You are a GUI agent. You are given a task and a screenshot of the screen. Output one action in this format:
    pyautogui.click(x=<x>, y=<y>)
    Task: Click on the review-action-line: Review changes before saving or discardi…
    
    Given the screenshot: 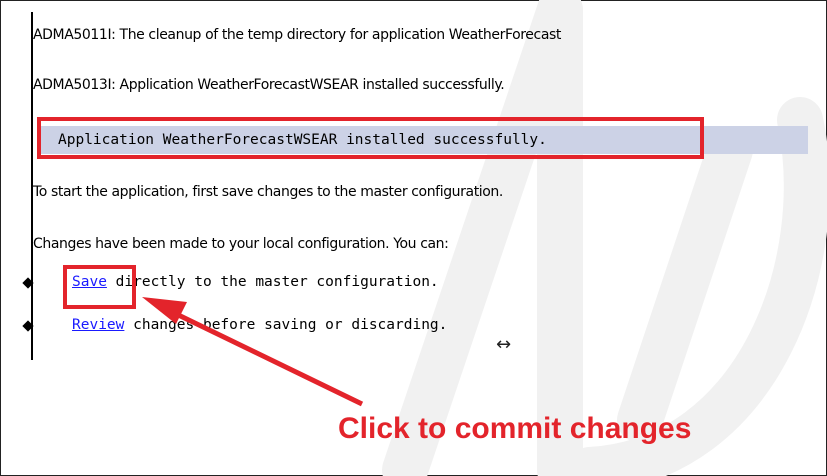 What is the action you would take?
    pyautogui.click(x=259, y=325)
    